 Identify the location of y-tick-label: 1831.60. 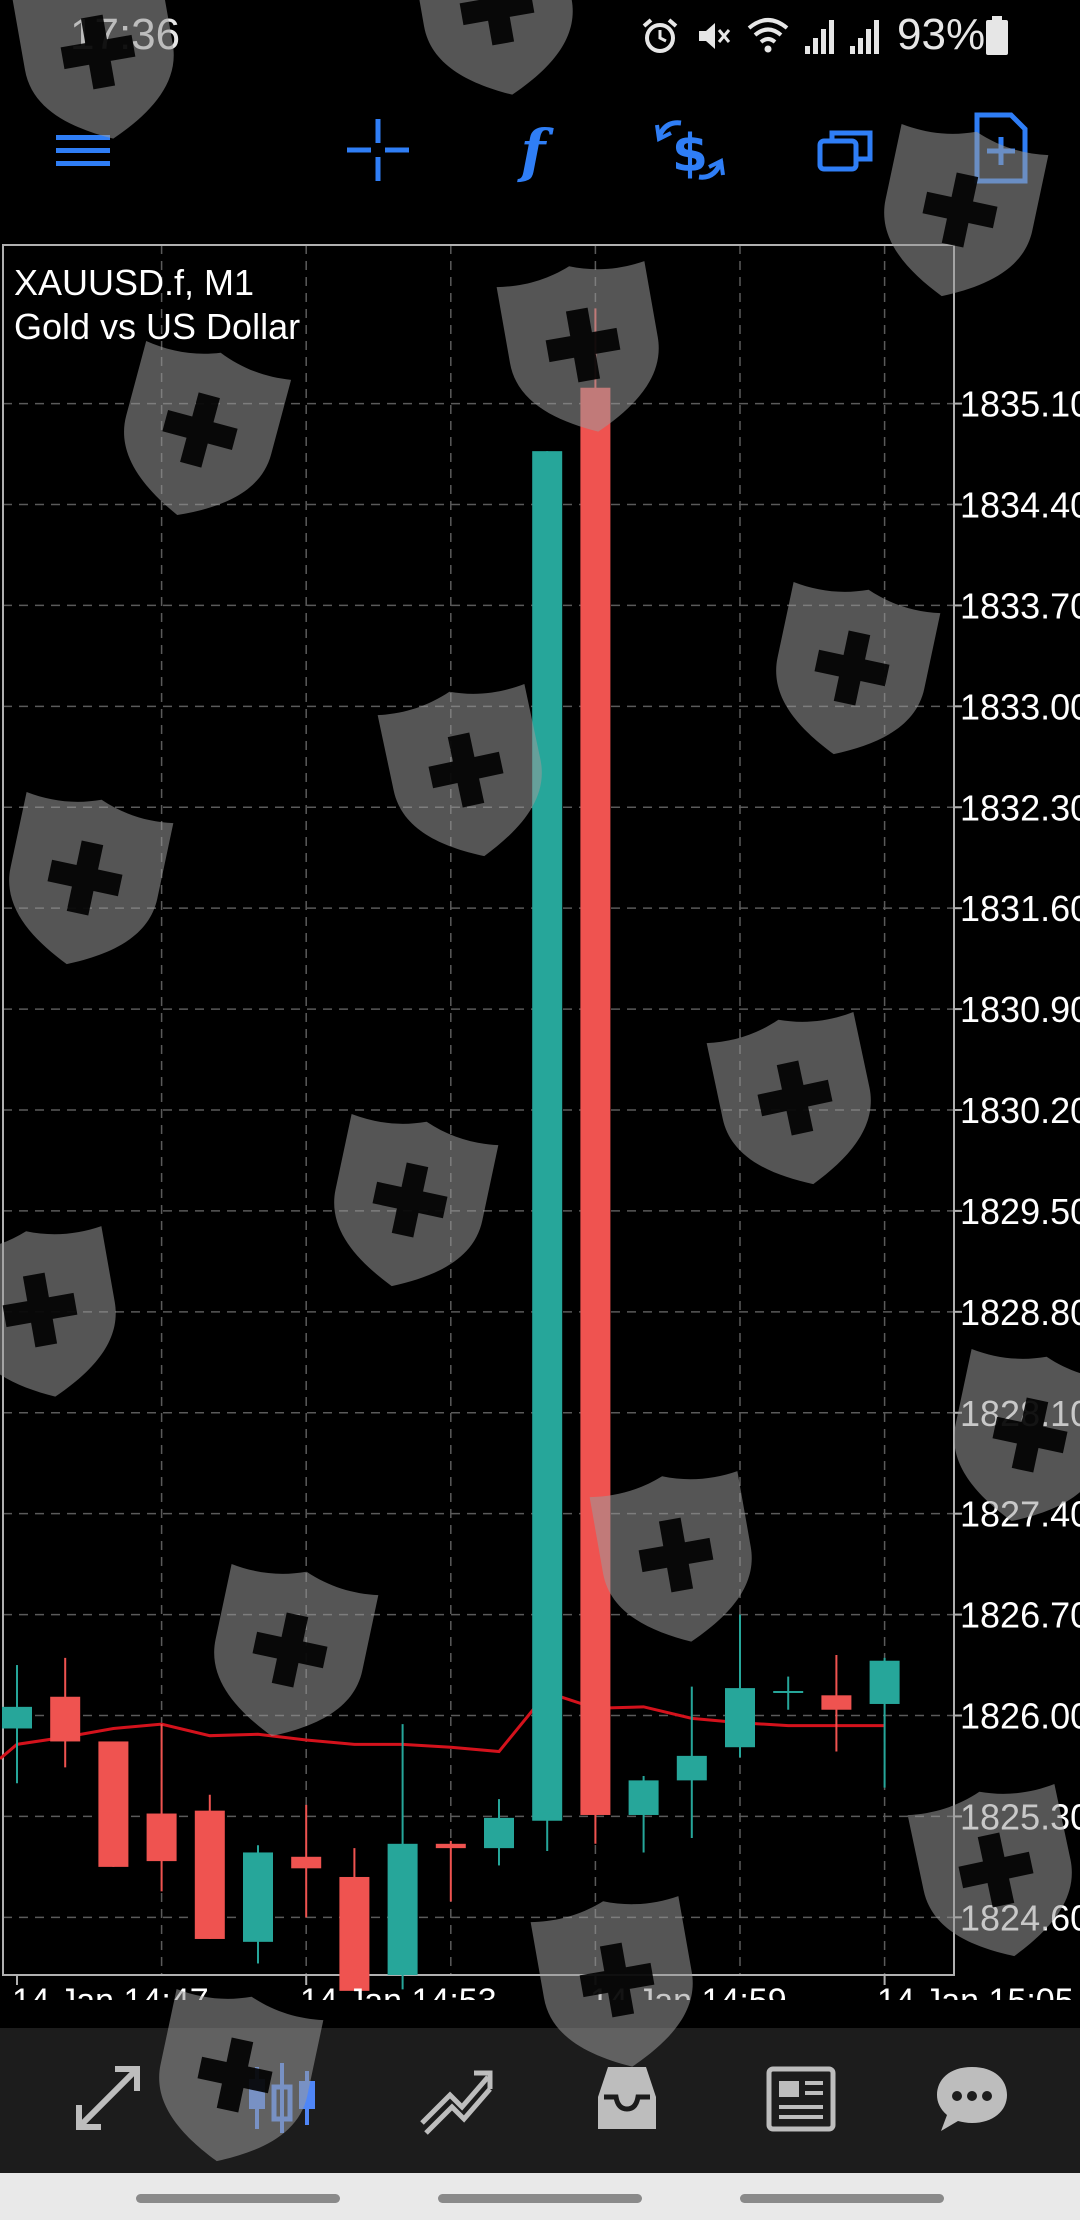
(1020, 908).